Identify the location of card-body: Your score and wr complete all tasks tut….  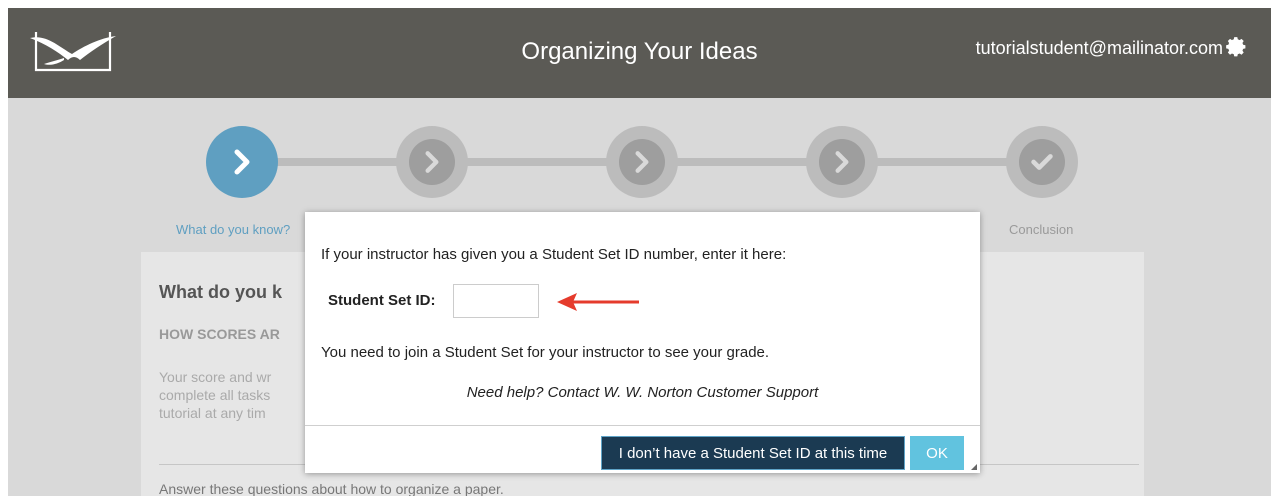
(215, 395).